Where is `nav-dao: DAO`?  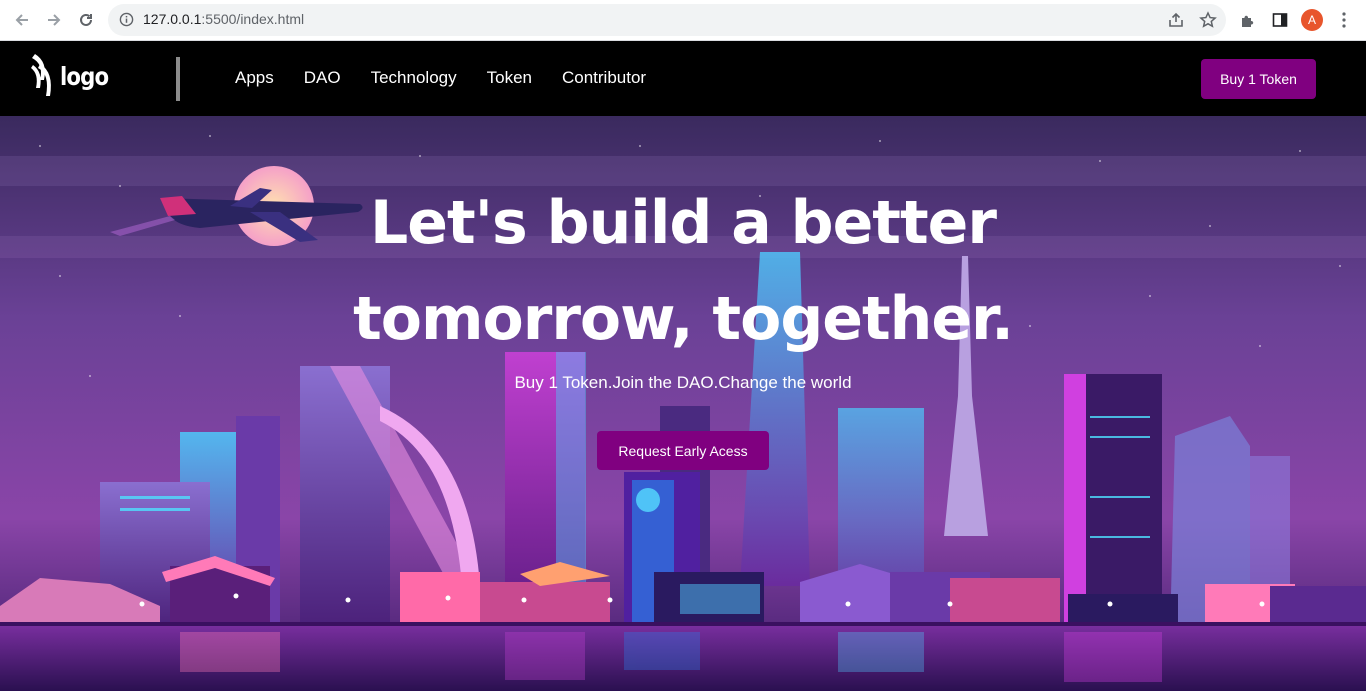 nav-dao: DAO is located at coordinates (322, 78).